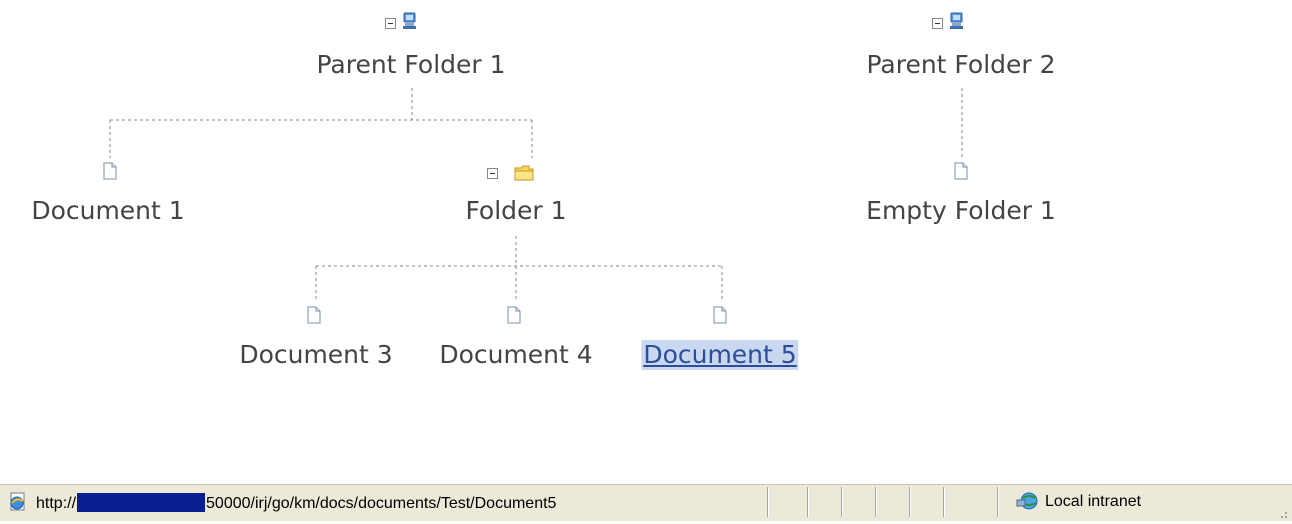 This screenshot has width=1292, height=524. I want to click on ie-page-icon, so click(17, 501).